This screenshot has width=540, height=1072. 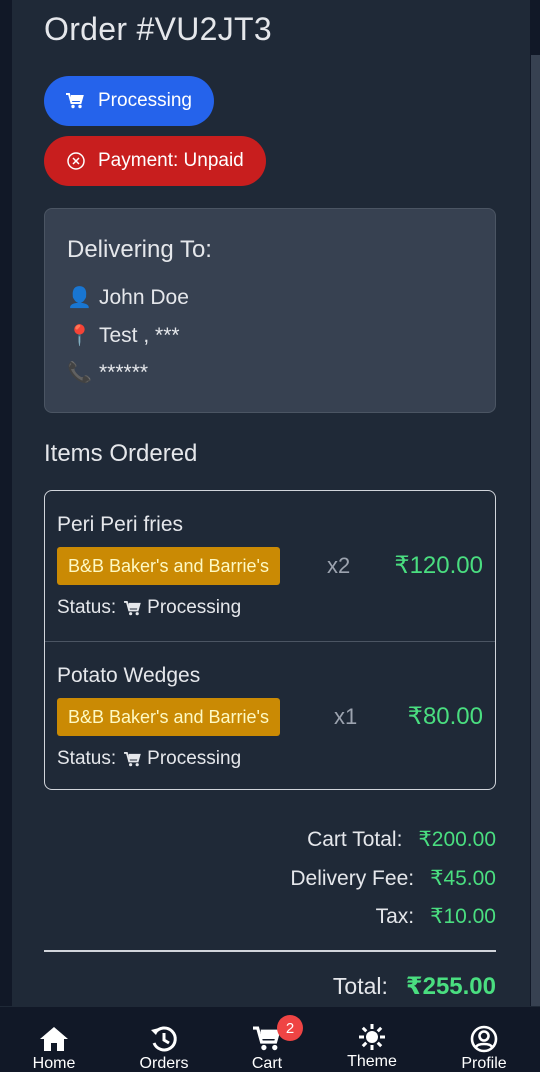 I want to click on sun-icon, so click(x=372, y=1037).